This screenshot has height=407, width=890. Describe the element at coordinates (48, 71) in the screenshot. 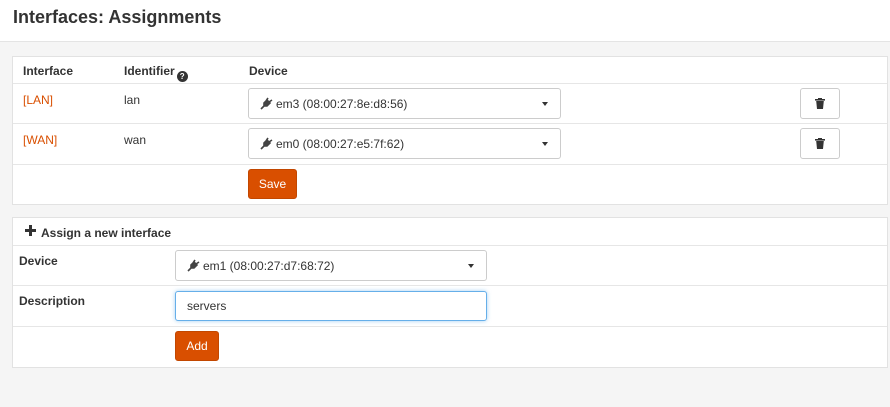

I see `interface-column-header: Interface` at that location.